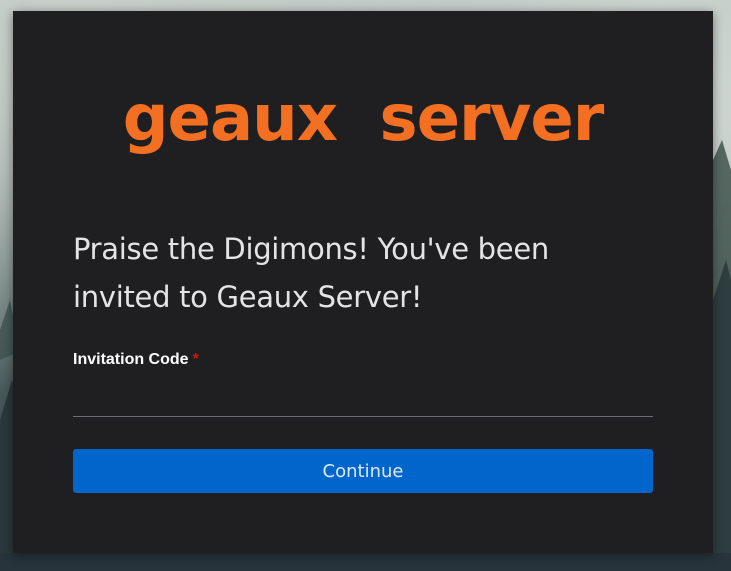  Describe the element at coordinates (363, 471) in the screenshot. I see `continue-button: Continue` at that location.